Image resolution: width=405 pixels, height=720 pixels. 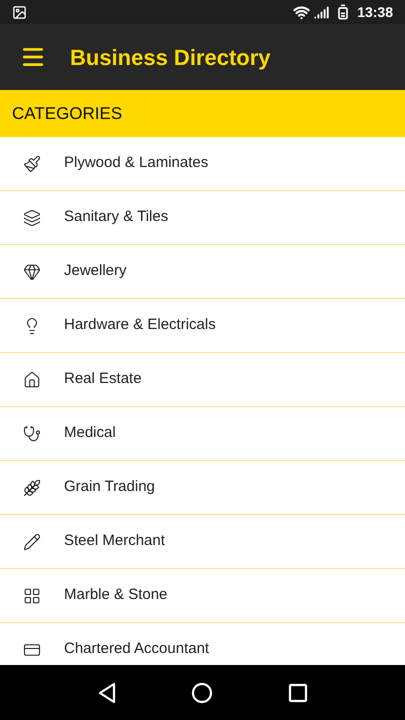 What do you see at coordinates (301, 12) in the screenshot?
I see `wifi-icon` at bounding box center [301, 12].